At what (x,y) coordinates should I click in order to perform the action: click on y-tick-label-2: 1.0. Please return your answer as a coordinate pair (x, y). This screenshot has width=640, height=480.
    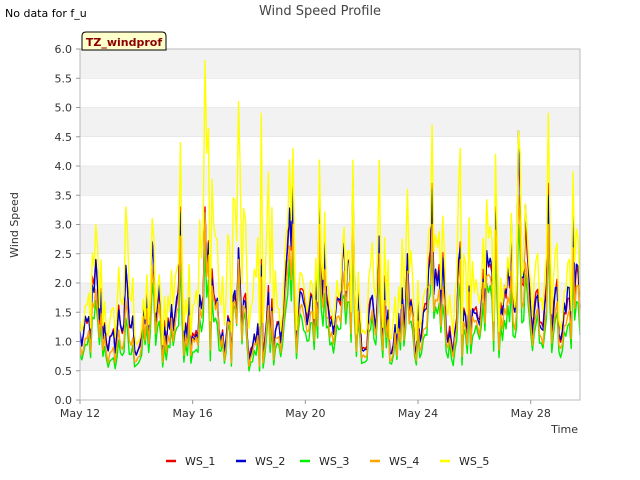
    Looking at the image, I should click on (64, 342).